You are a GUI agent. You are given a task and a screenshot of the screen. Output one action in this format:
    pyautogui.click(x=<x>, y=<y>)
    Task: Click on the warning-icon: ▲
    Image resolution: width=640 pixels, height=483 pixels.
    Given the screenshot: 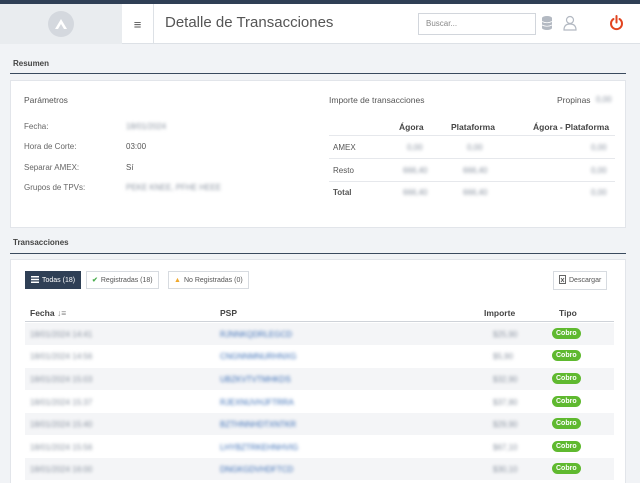 What is the action you would take?
    pyautogui.click(x=177, y=280)
    